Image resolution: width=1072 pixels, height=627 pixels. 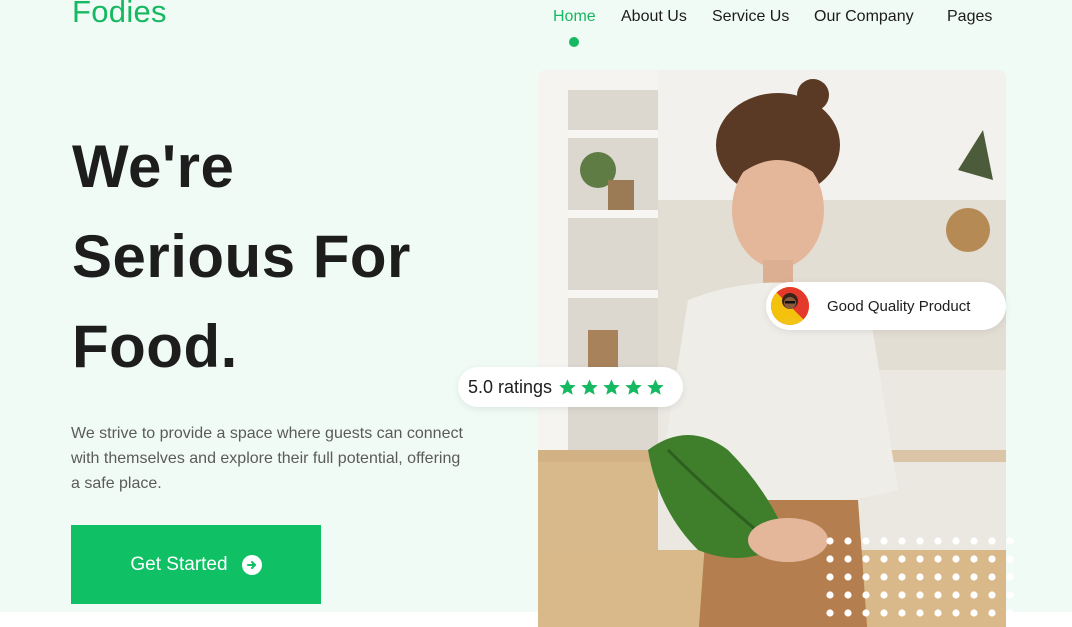 What do you see at coordinates (654, 17) in the screenshot?
I see `nav-item-about-us: About Us` at bounding box center [654, 17].